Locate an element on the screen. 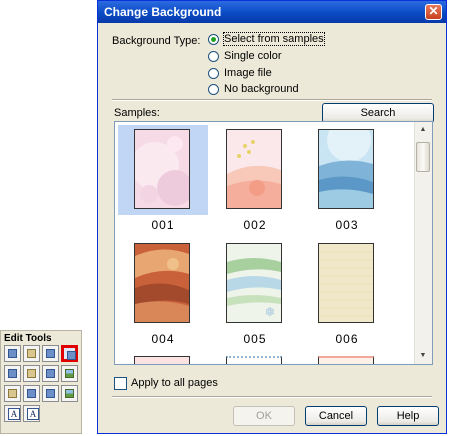 The image size is (450, 436). sample-number: 002 is located at coordinates (255, 225).